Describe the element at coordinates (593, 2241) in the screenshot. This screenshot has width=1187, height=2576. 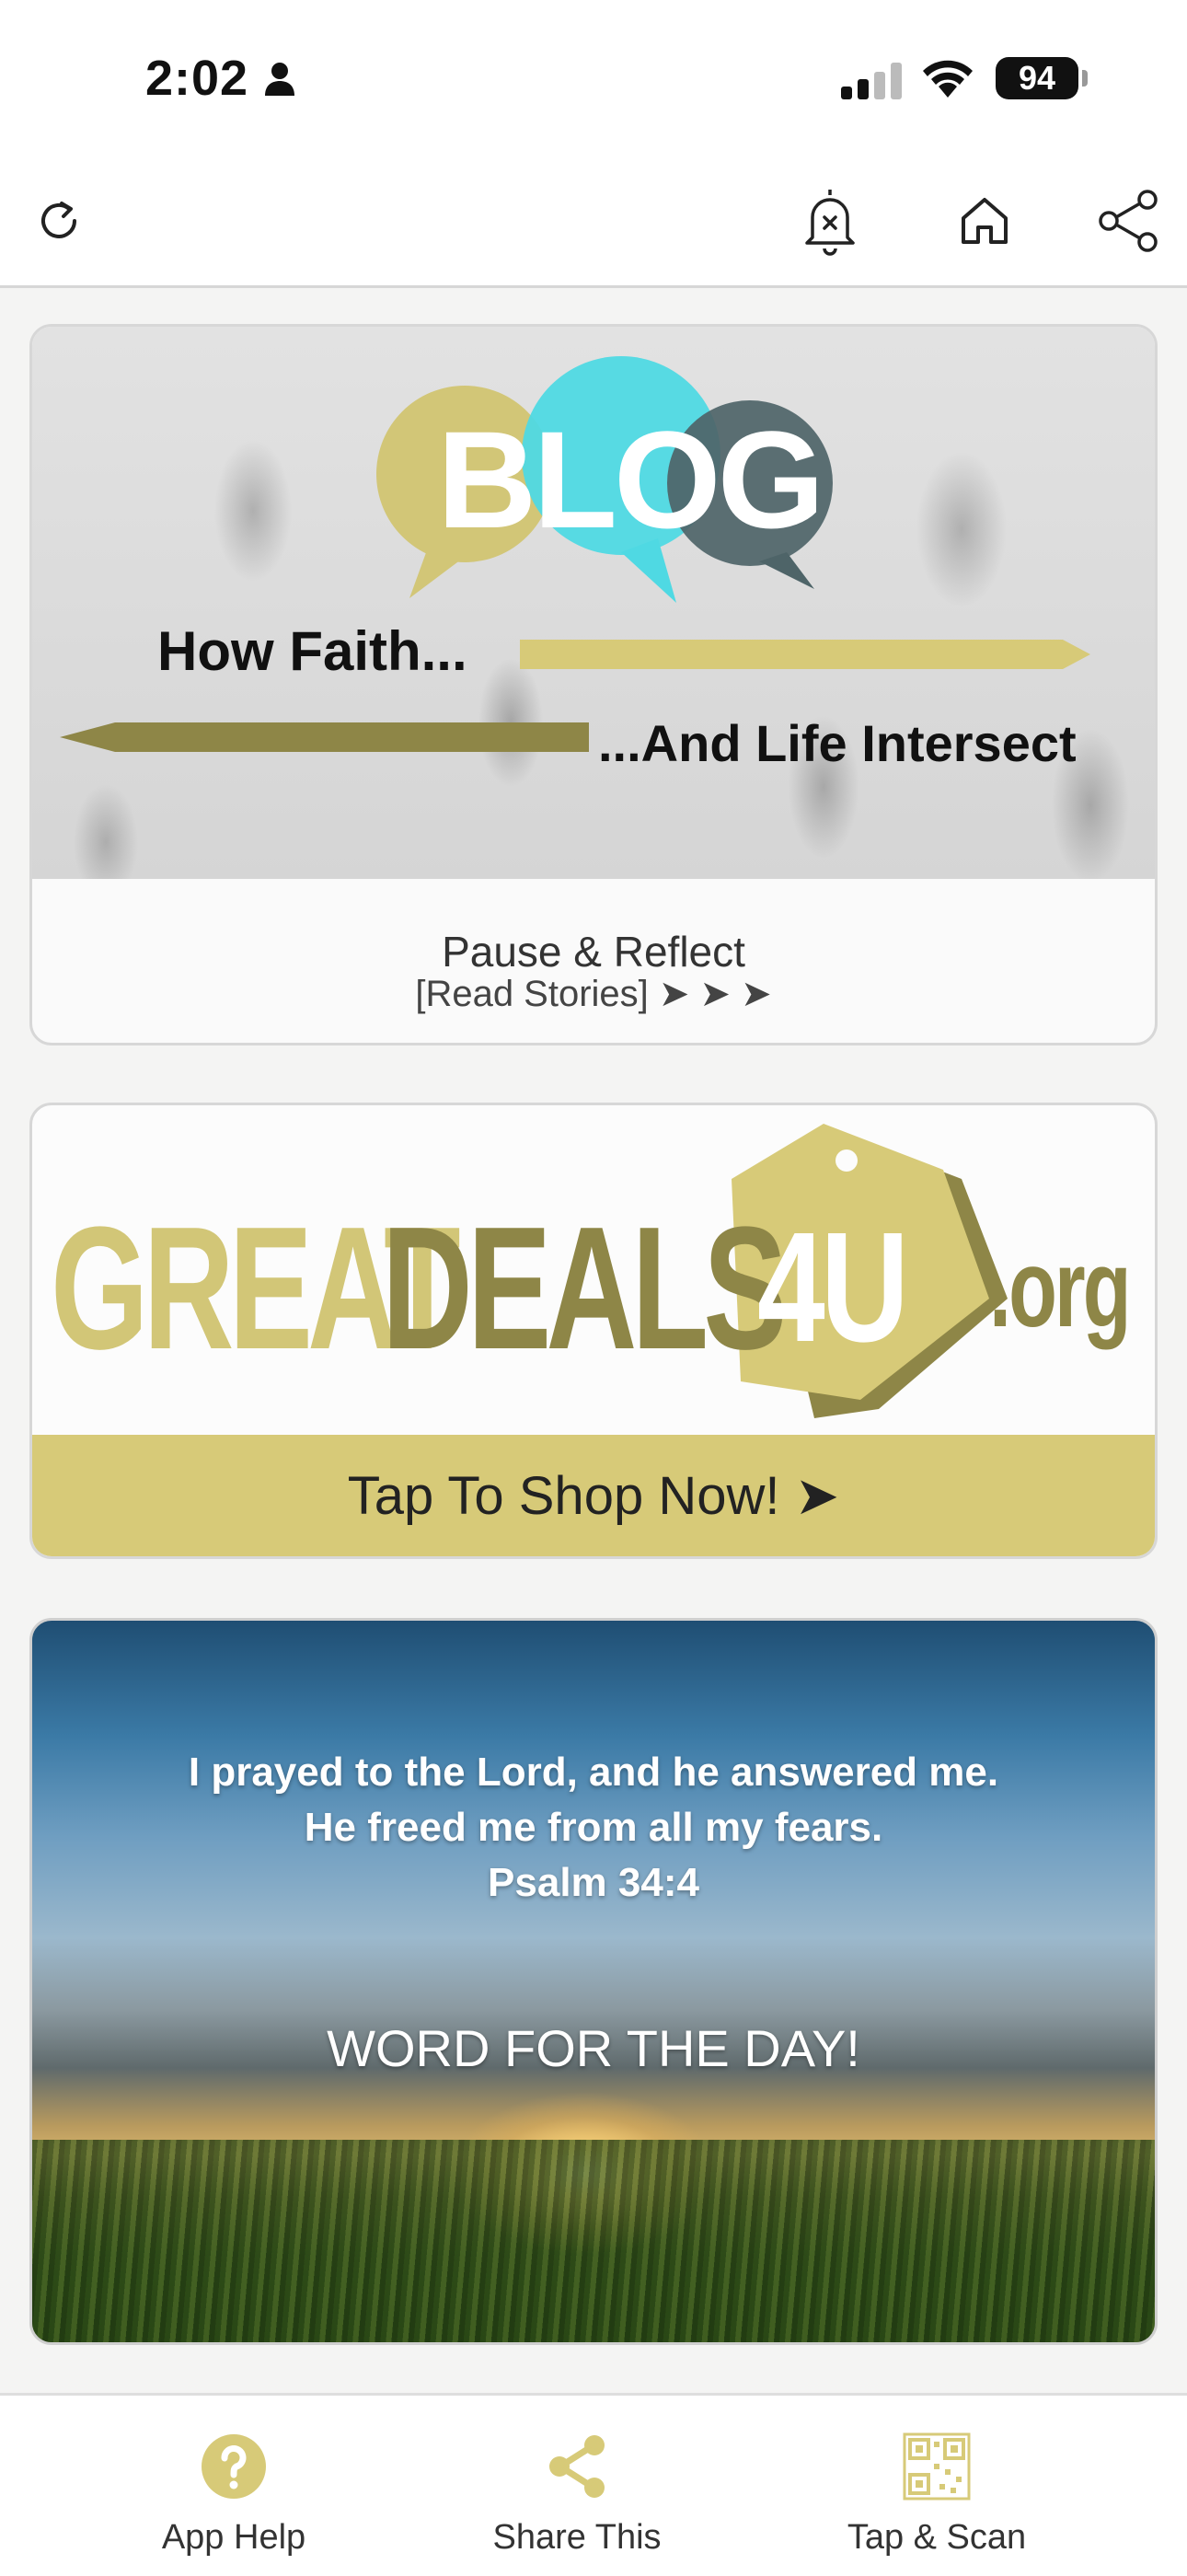
I see `grass-decoration` at that location.